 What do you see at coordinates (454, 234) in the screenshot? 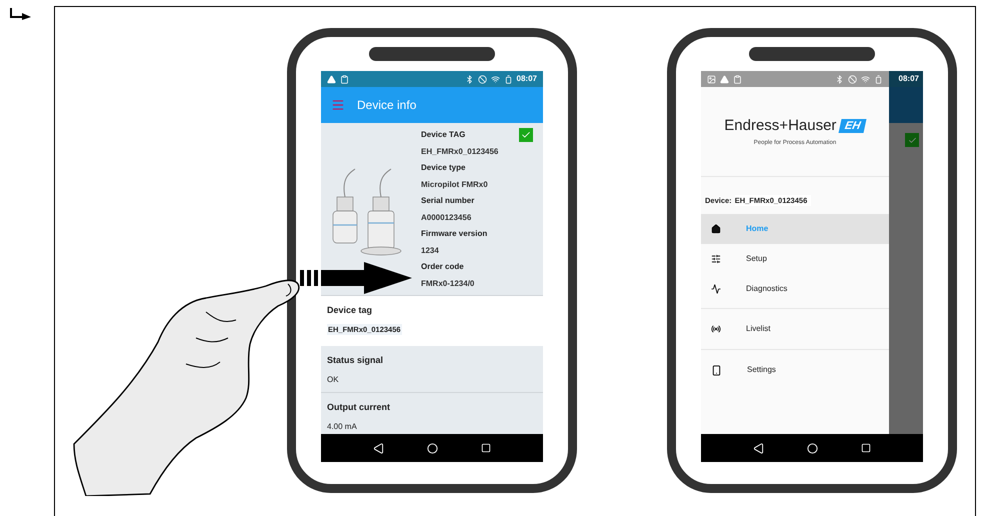
I see `info-label: Firmware version` at bounding box center [454, 234].